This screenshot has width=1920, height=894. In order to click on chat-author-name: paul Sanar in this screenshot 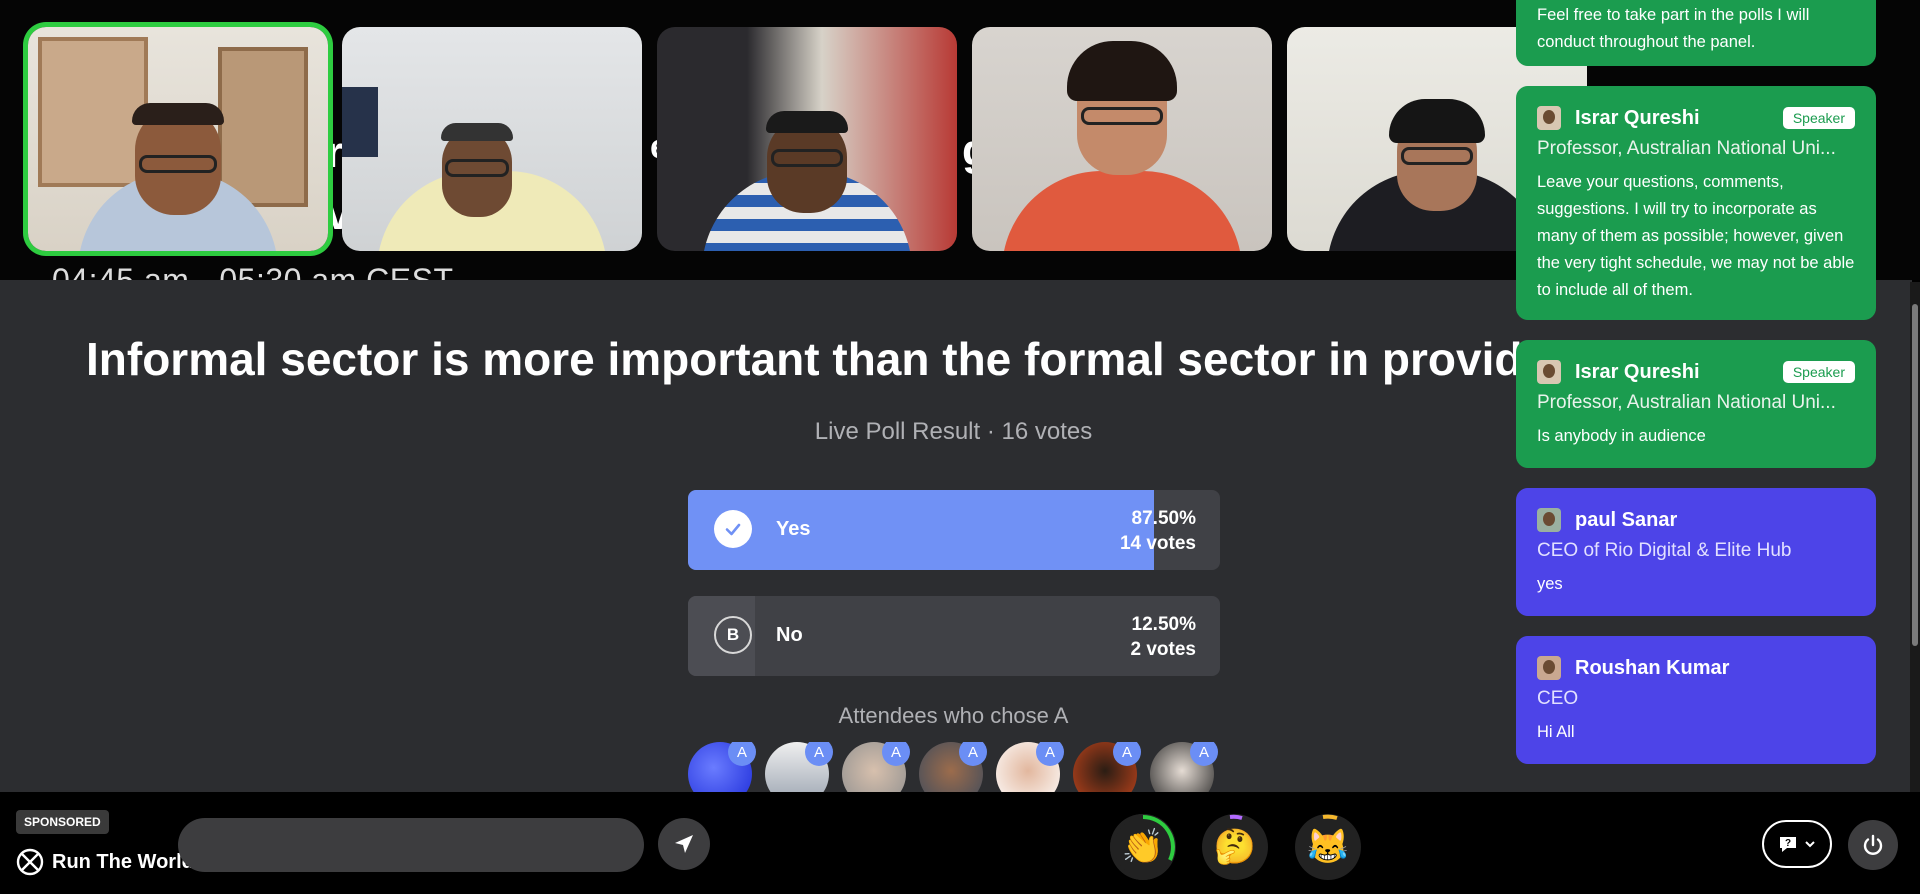, I will do `click(1626, 520)`.